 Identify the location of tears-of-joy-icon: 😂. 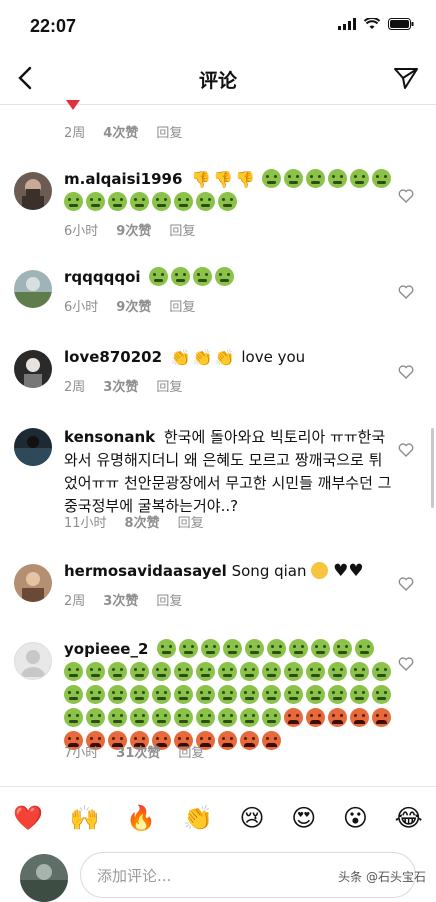
(409, 818).